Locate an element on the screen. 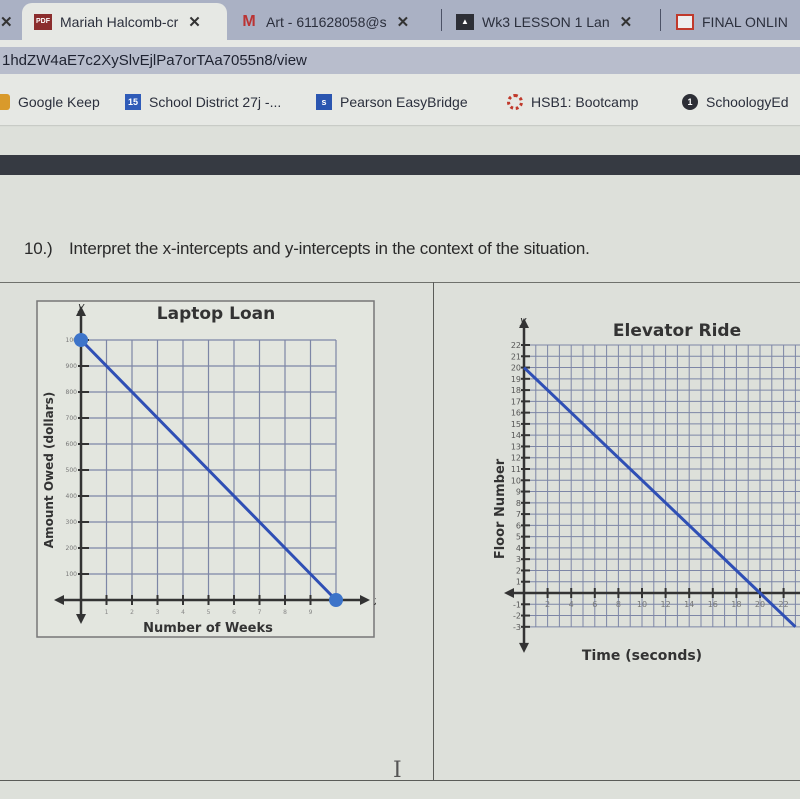 This screenshot has width=800, height=799. page-header-bar is located at coordinates (400, 165).